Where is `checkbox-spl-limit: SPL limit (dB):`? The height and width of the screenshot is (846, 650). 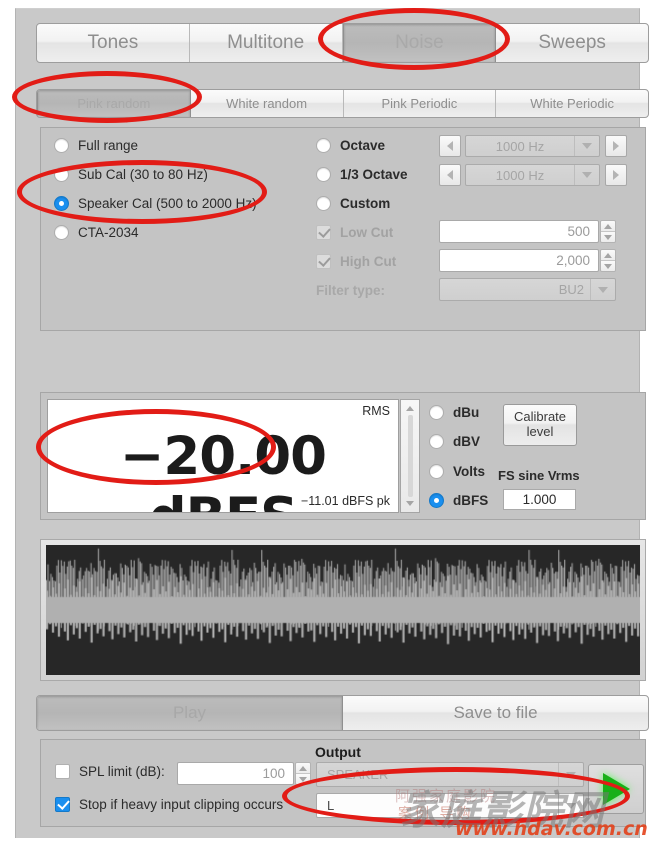 checkbox-spl-limit: SPL limit (dB): is located at coordinates (110, 771).